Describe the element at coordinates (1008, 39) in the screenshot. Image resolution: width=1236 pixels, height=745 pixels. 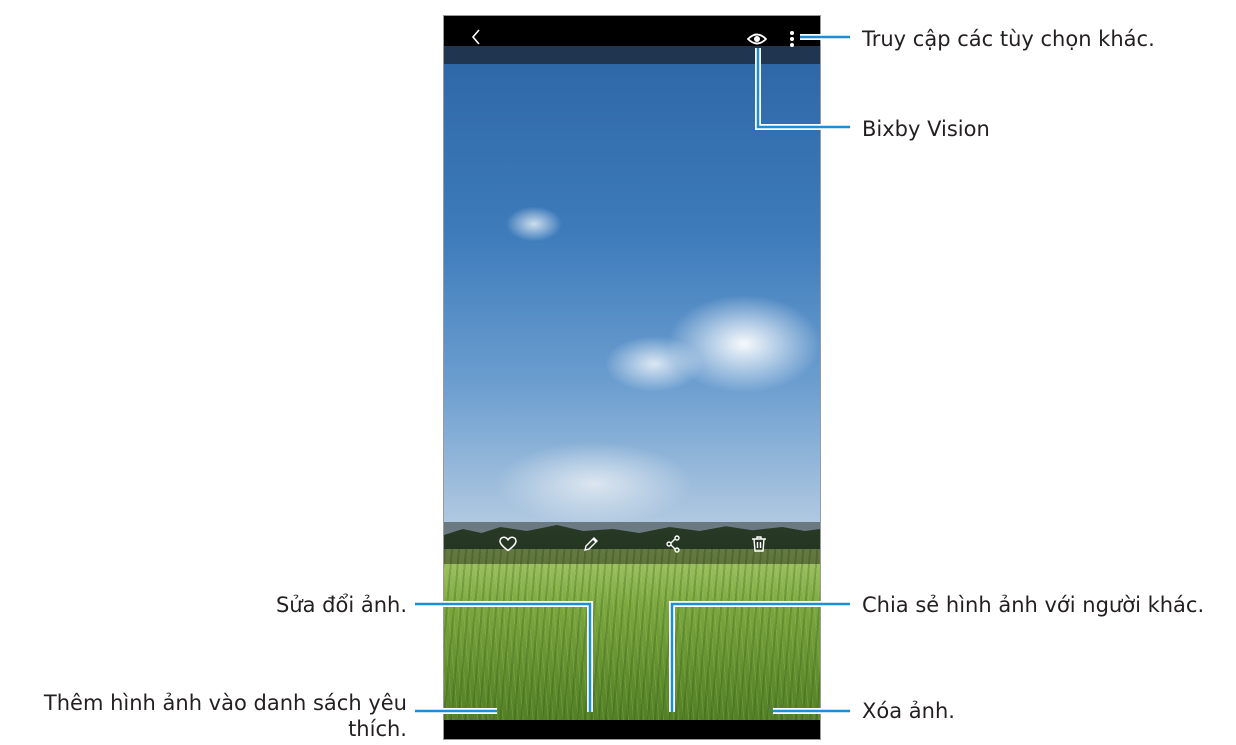
I see `more-options-callout: Truy cập các tùy chọn khác.` at that location.